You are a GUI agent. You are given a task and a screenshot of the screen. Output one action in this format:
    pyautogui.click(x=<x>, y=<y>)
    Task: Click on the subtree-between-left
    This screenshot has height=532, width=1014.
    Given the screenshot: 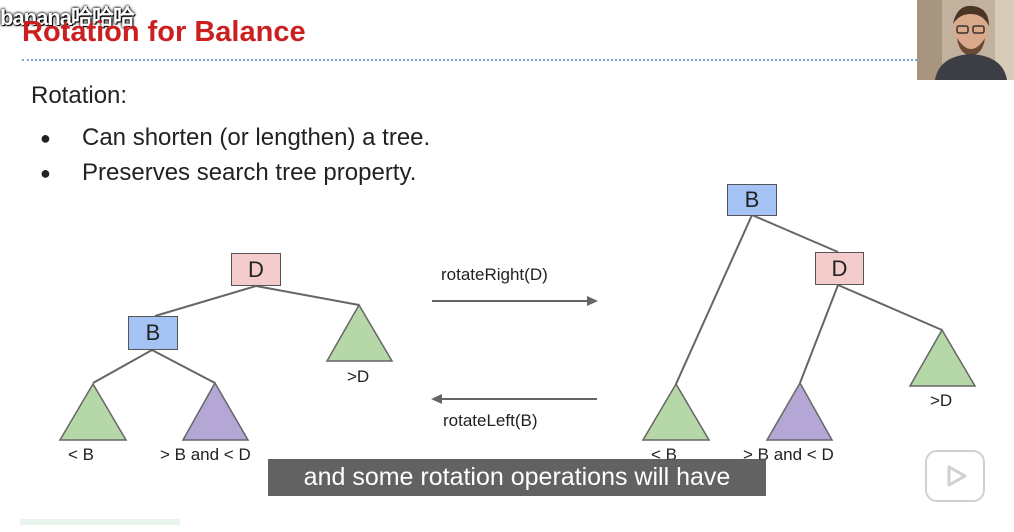 What is the action you would take?
    pyautogui.click(x=215, y=411)
    